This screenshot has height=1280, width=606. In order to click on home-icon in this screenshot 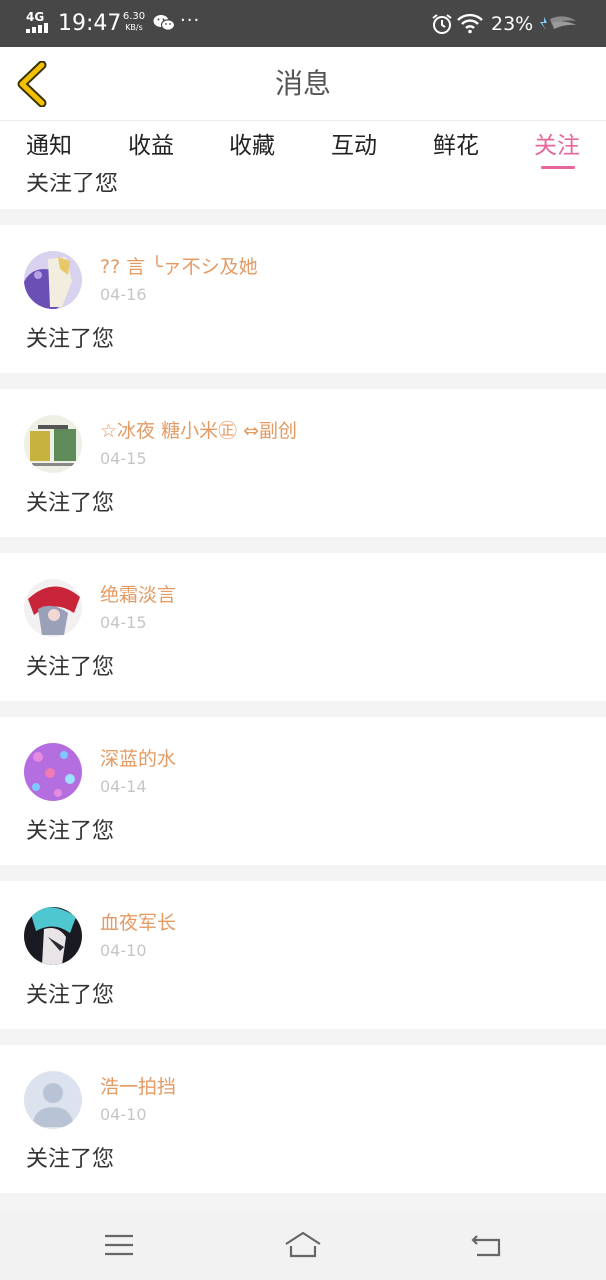, I will do `click(303, 1245)`.